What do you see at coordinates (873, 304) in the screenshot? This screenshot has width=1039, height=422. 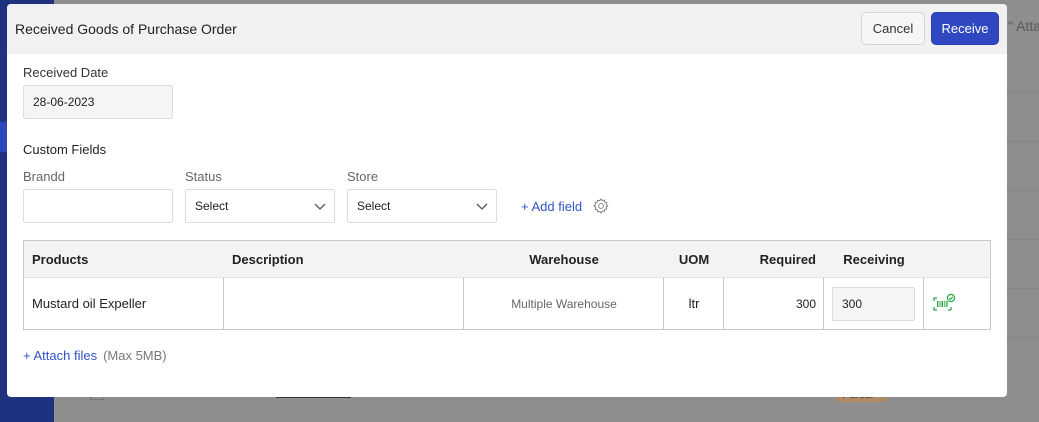 I see `receiving-input: 300` at bounding box center [873, 304].